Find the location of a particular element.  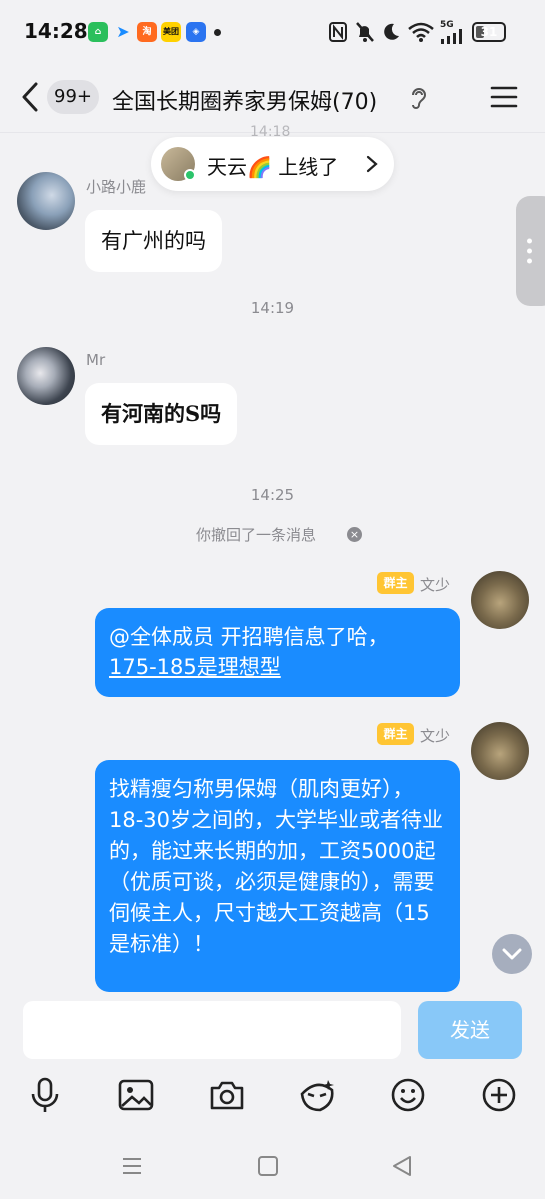

more-dots-icon is located at coordinates (529, 251).